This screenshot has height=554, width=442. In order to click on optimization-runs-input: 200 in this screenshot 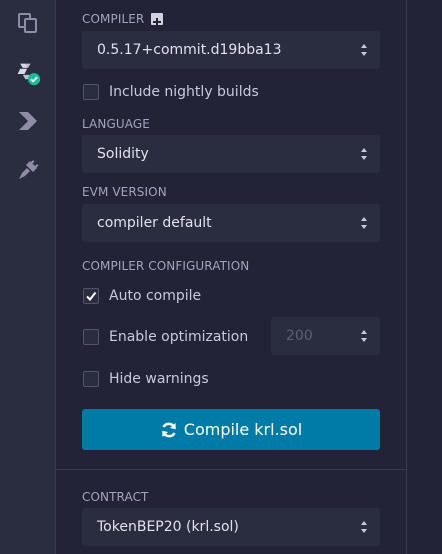, I will do `click(325, 336)`.